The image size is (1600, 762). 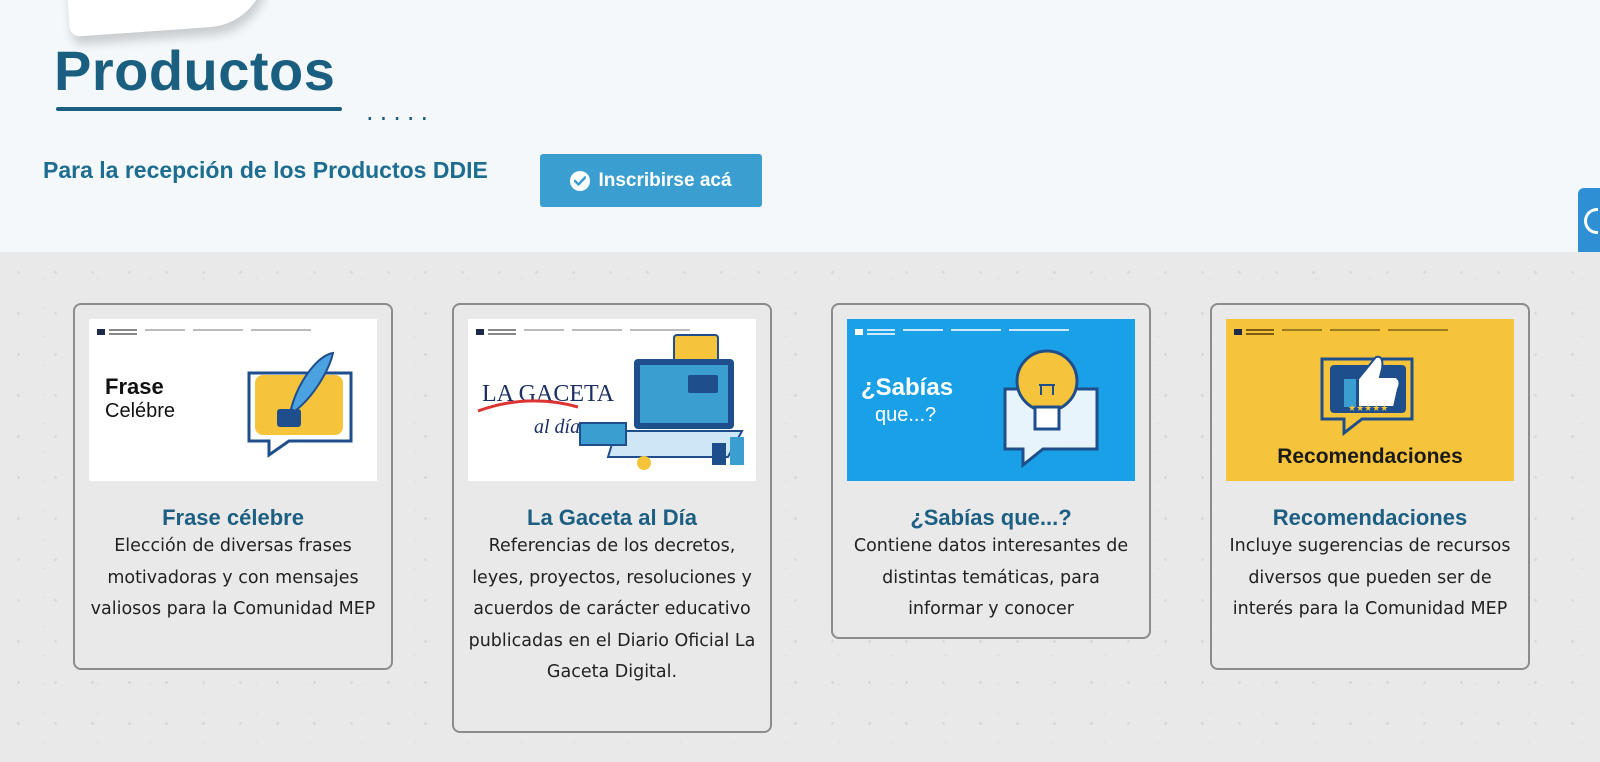 What do you see at coordinates (265, 170) in the screenshot?
I see `intro-text: Para la recepción de los Productos DDIE` at bounding box center [265, 170].